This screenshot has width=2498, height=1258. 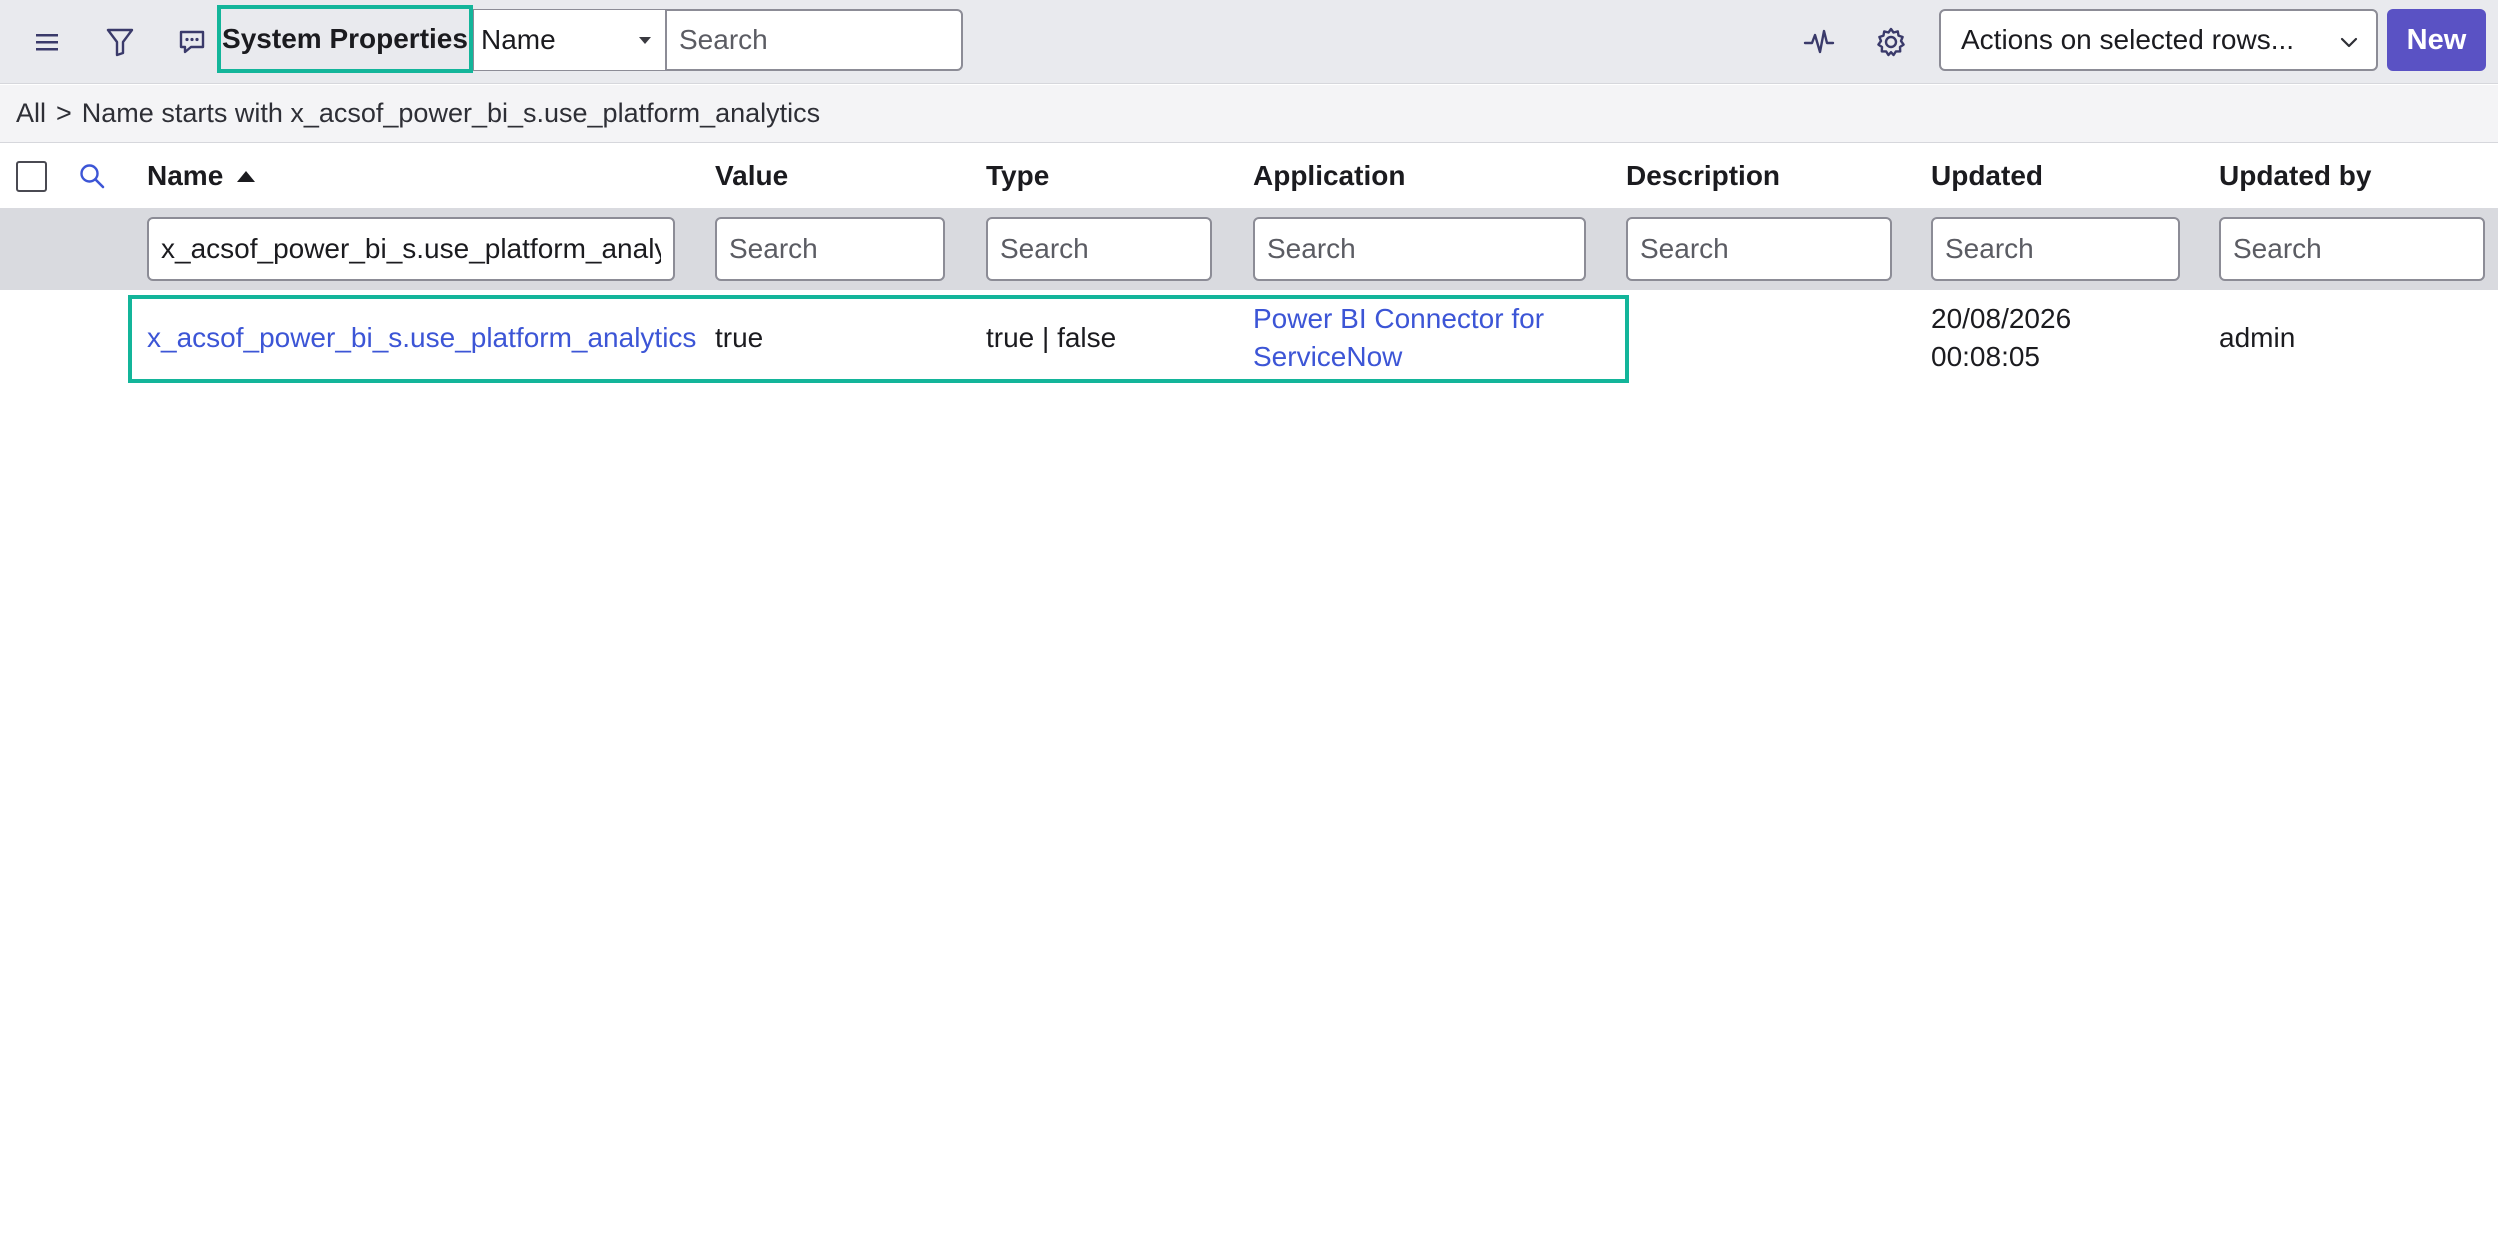 What do you see at coordinates (2055, 249) in the screenshot?
I see `updated-filter-input` at bounding box center [2055, 249].